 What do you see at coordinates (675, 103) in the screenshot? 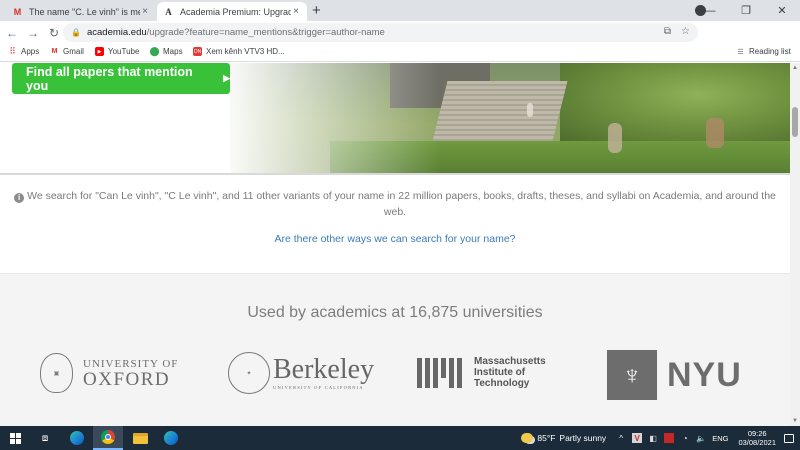
I see `campus-trees` at bounding box center [675, 103].